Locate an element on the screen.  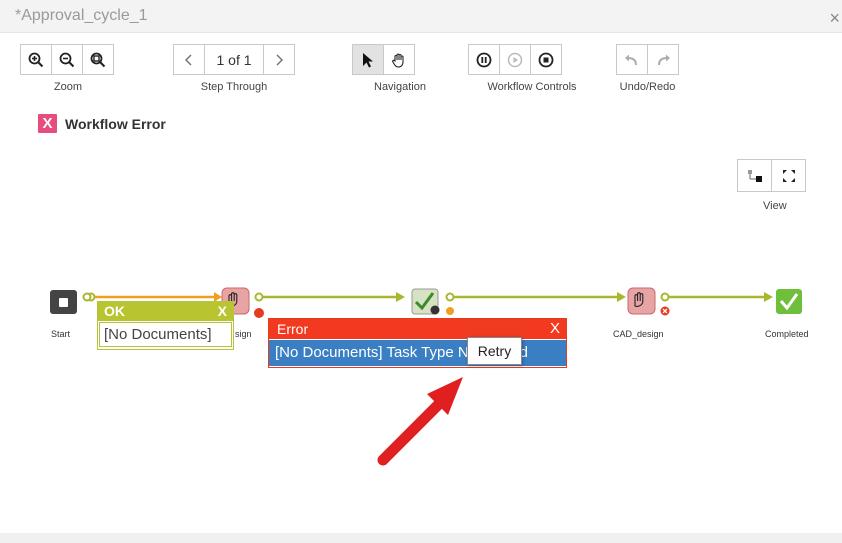
error-popup-header: Error X is located at coordinates (417, 329).